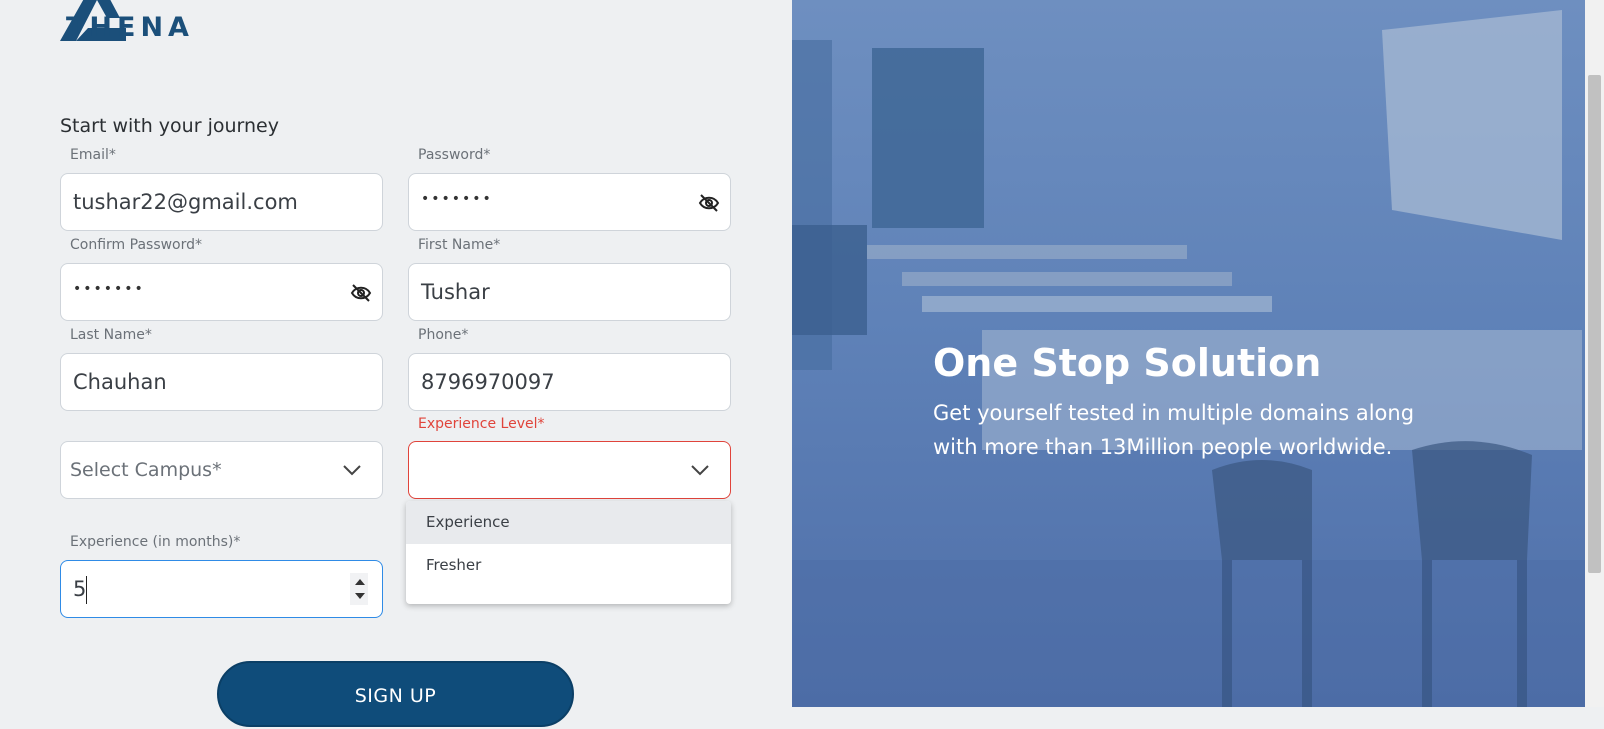  What do you see at coordinates (120, 382) in the screenshot?
I see `last-name-value: Chauhan` at bounding box center [120, 382].